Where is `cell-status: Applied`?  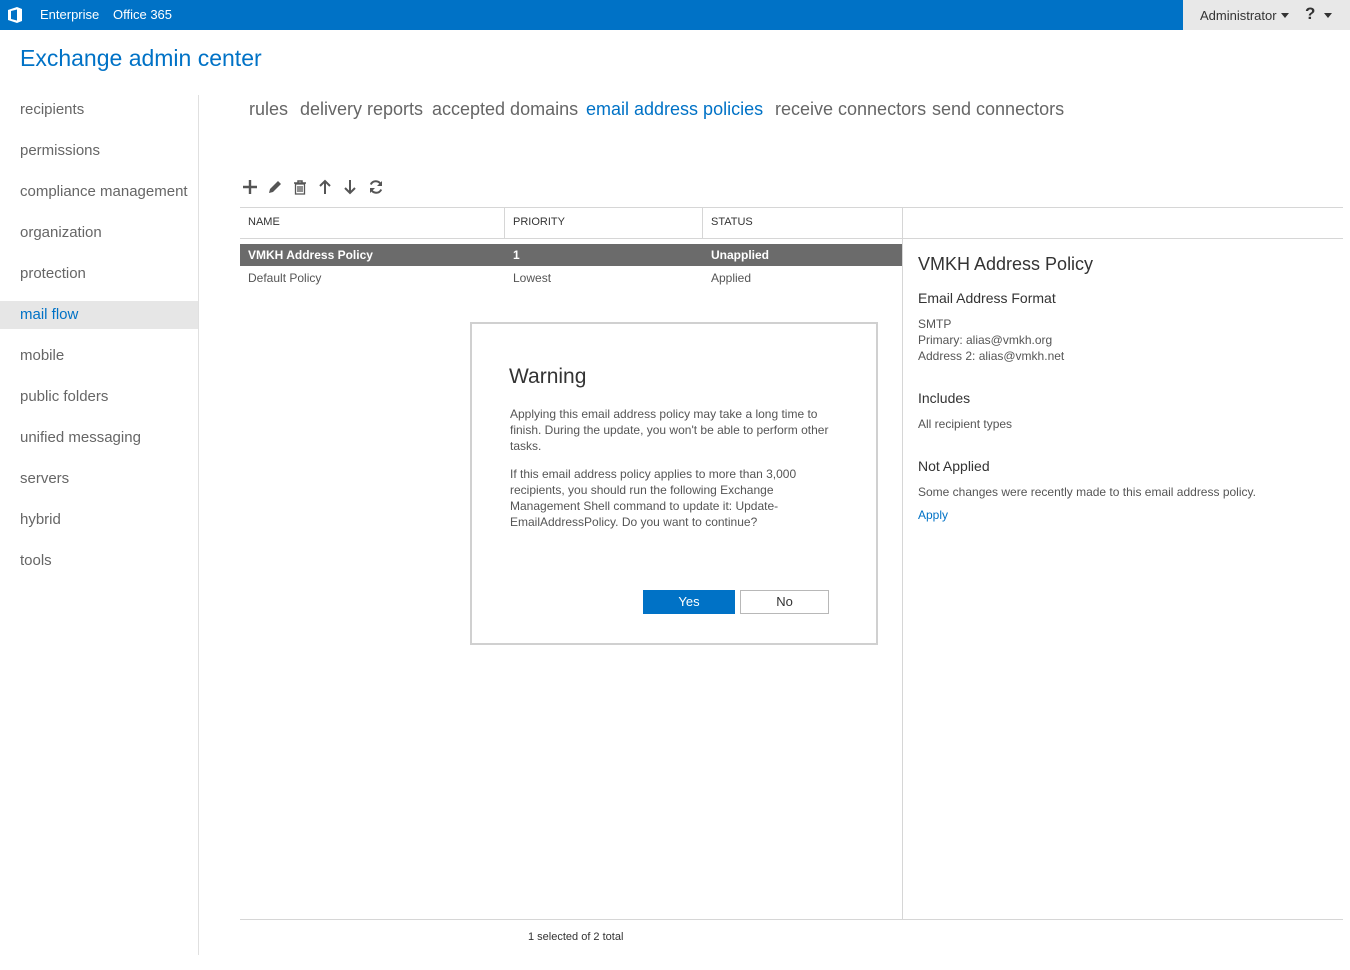
cell-status: Applied is located at coordinates (731, 278).